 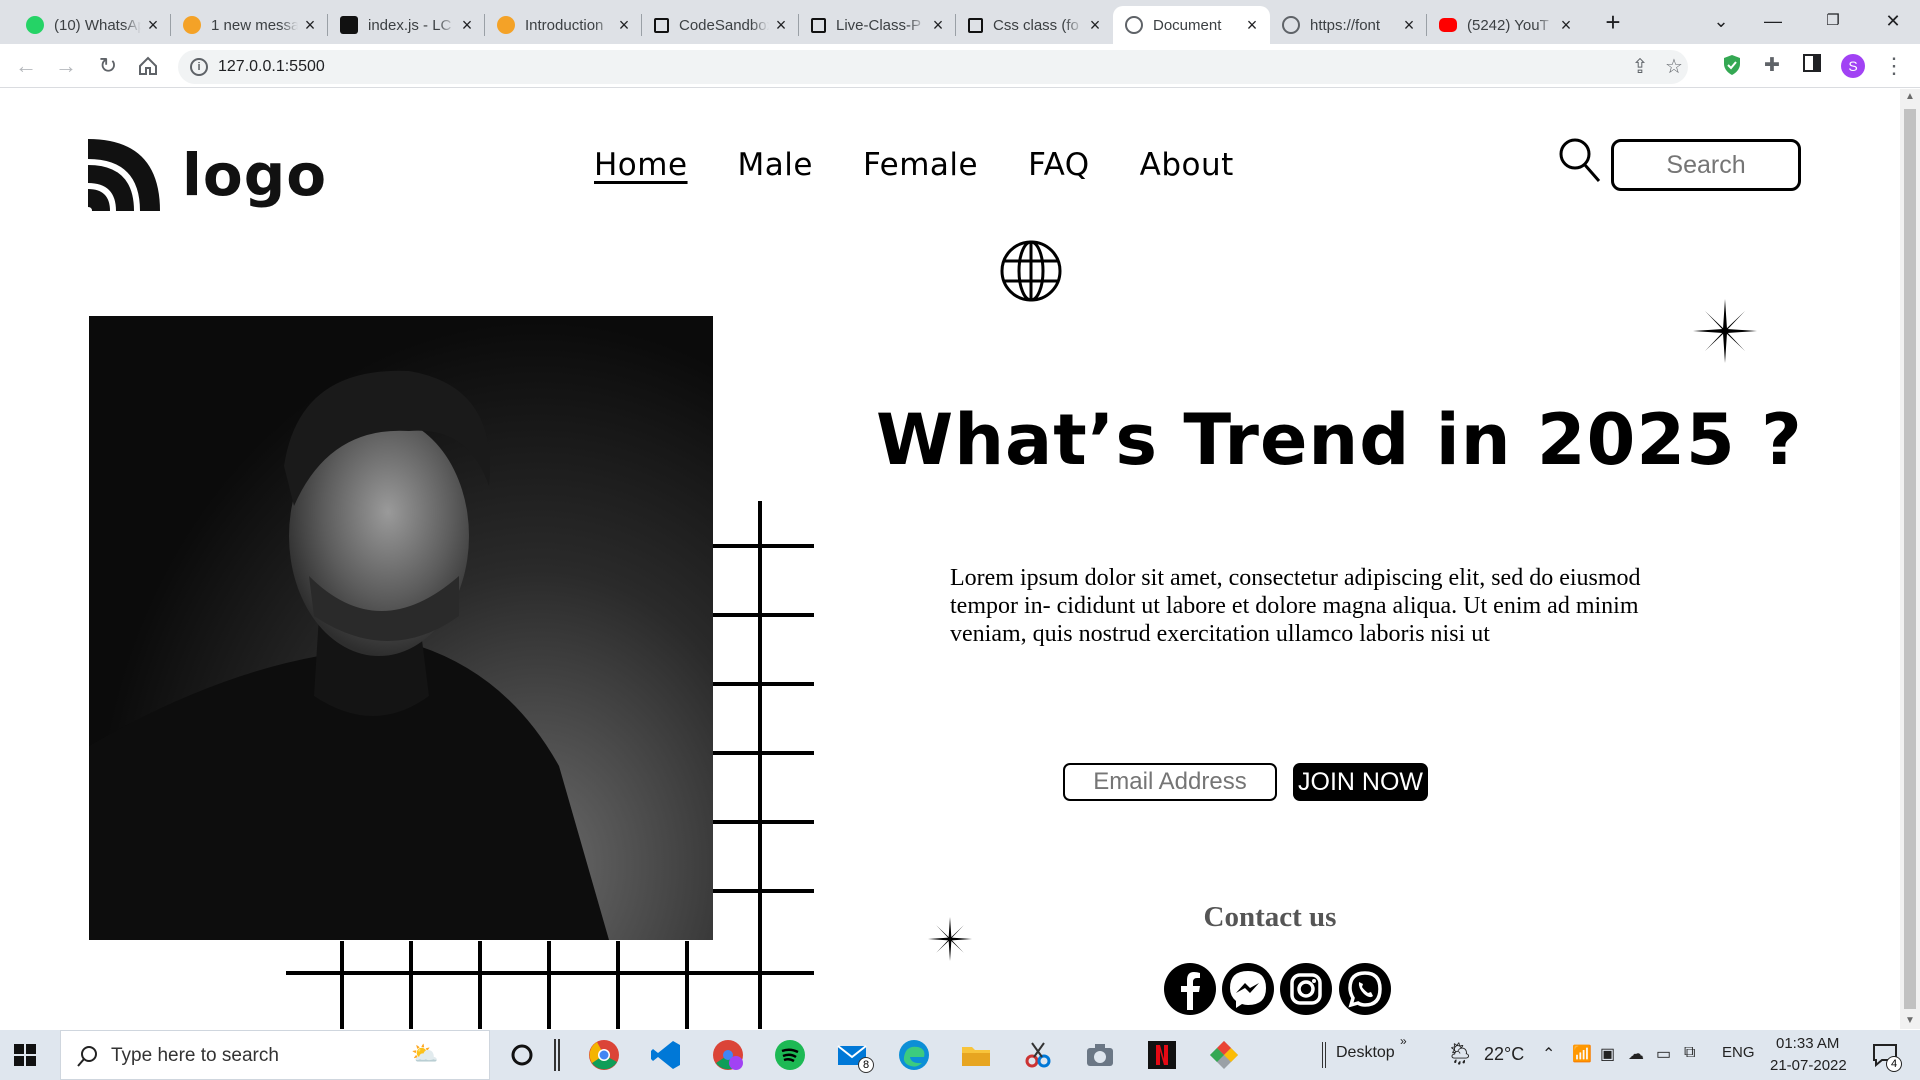 I want to click on profile-avatar: S, so click(x=1853, y=66).